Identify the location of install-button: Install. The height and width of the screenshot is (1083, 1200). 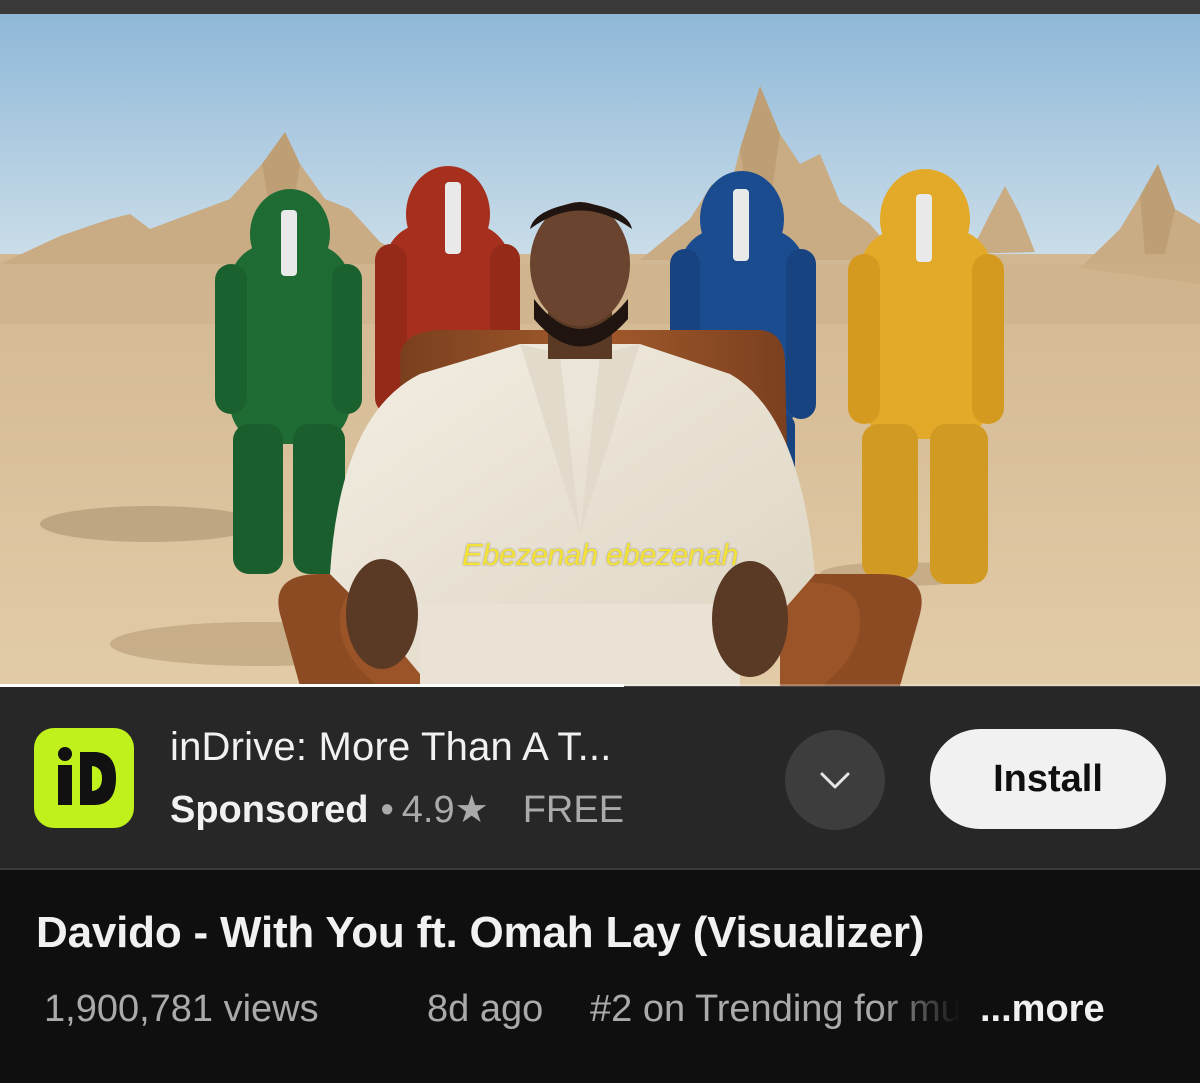
(1048, 779).